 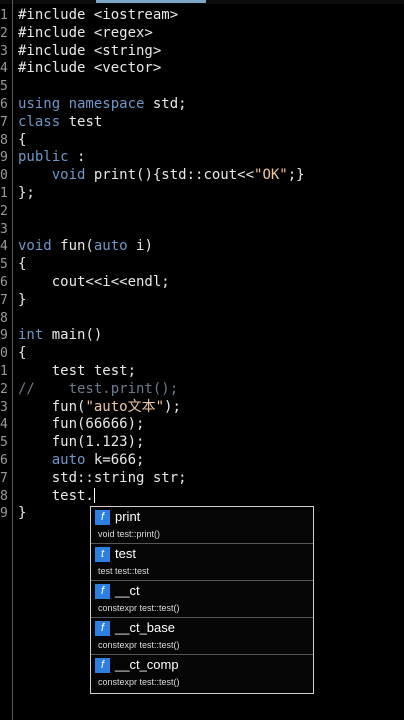 What do you see at coordinates (202, 319) in the screenshot?
I see `code-line: 8` at bounding box center [202, 319].